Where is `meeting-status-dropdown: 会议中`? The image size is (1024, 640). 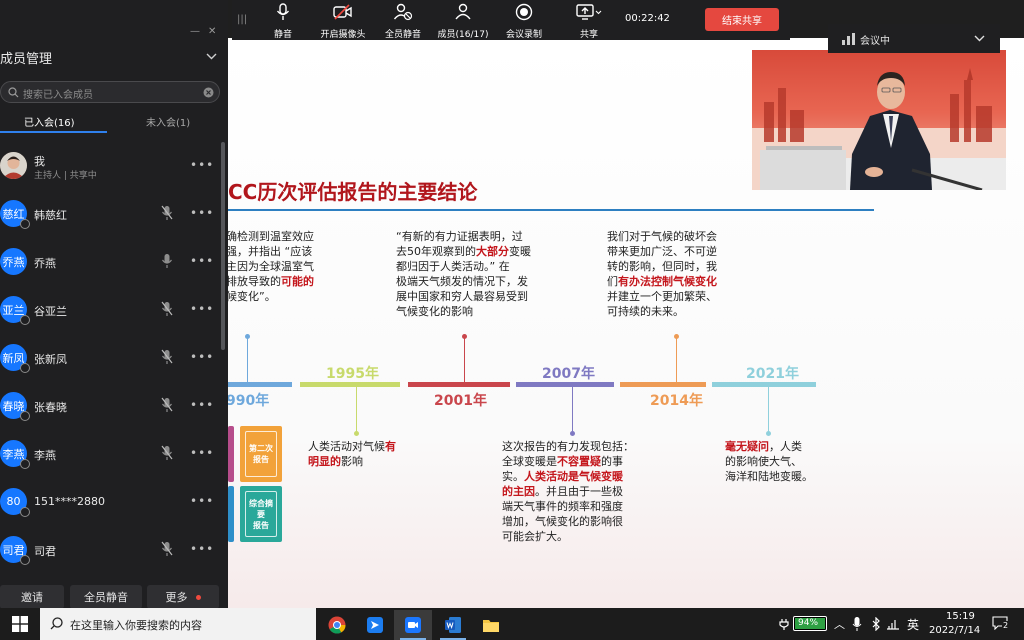 meeting-status-dropdown: 会议中 is located at coordinates (914, 38).